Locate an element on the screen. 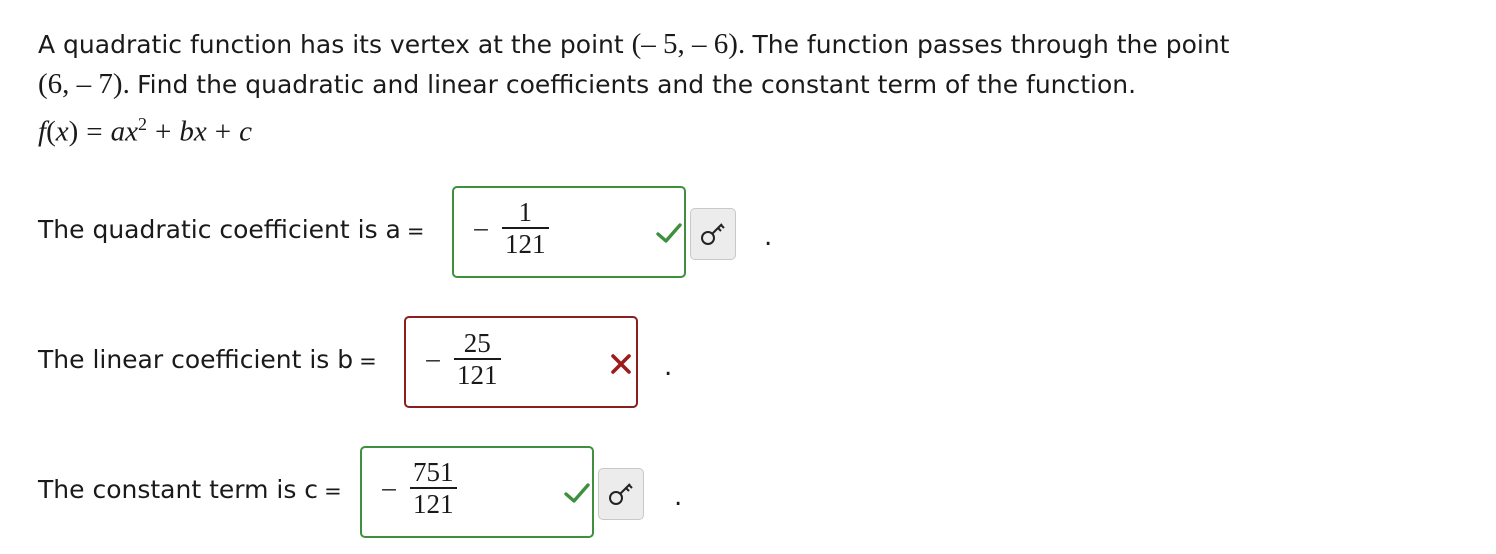  linear-coefficient-label: The linear coefficient is b = is located at coordinates (207, 359).